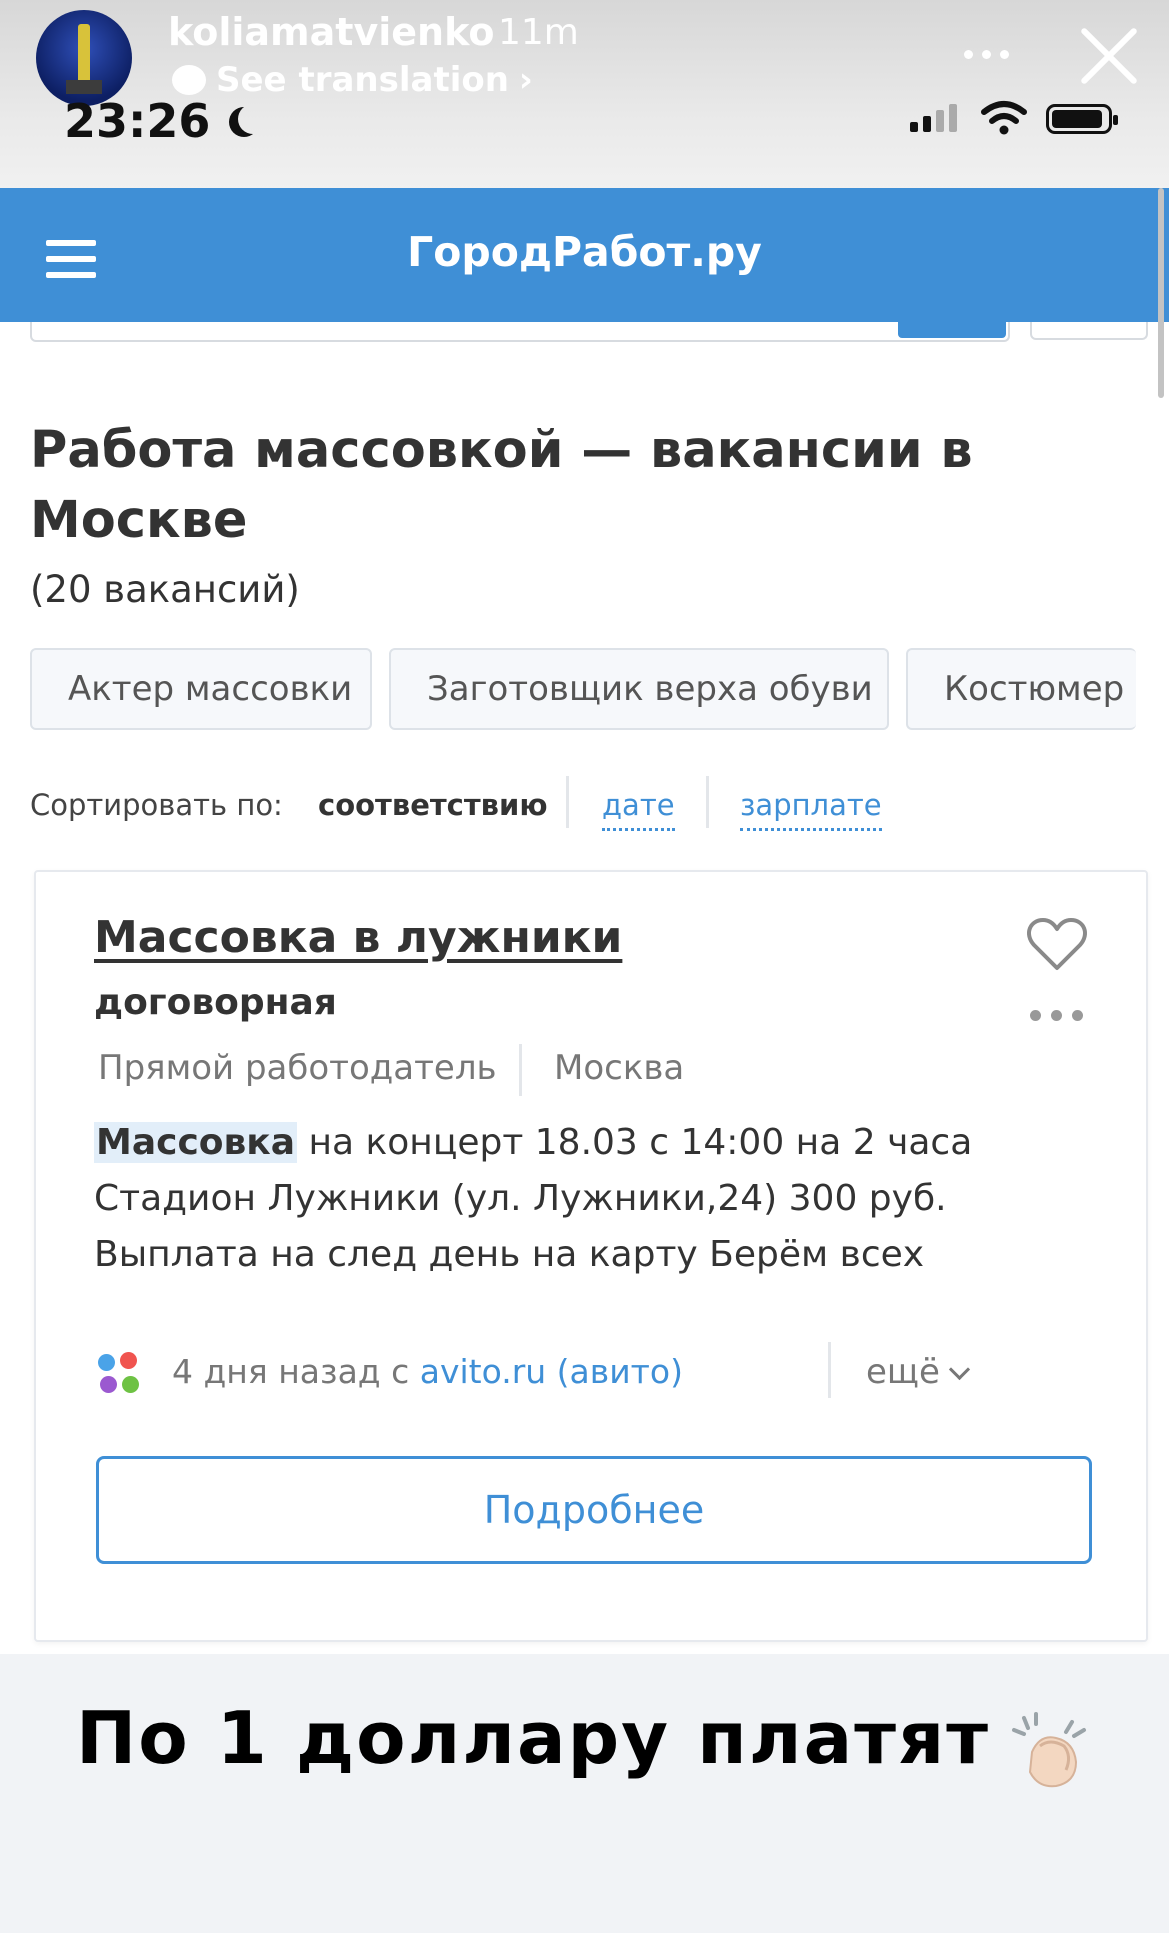 This screenshot has width=1169, height=1933. I want to click on vacancy-title-link: Массовка в лужники, so click(358, 937).